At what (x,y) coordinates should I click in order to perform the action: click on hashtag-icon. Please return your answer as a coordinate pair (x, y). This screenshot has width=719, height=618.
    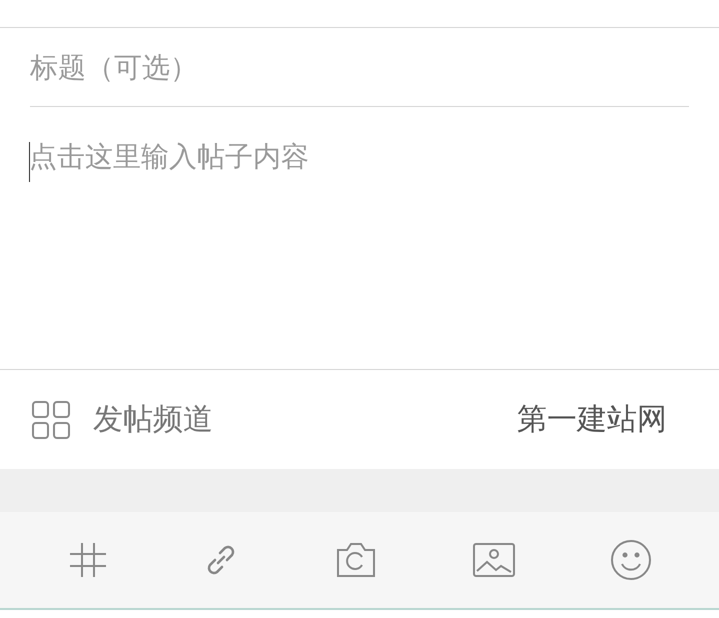
    Looking at the image, I should click on (88, 560).